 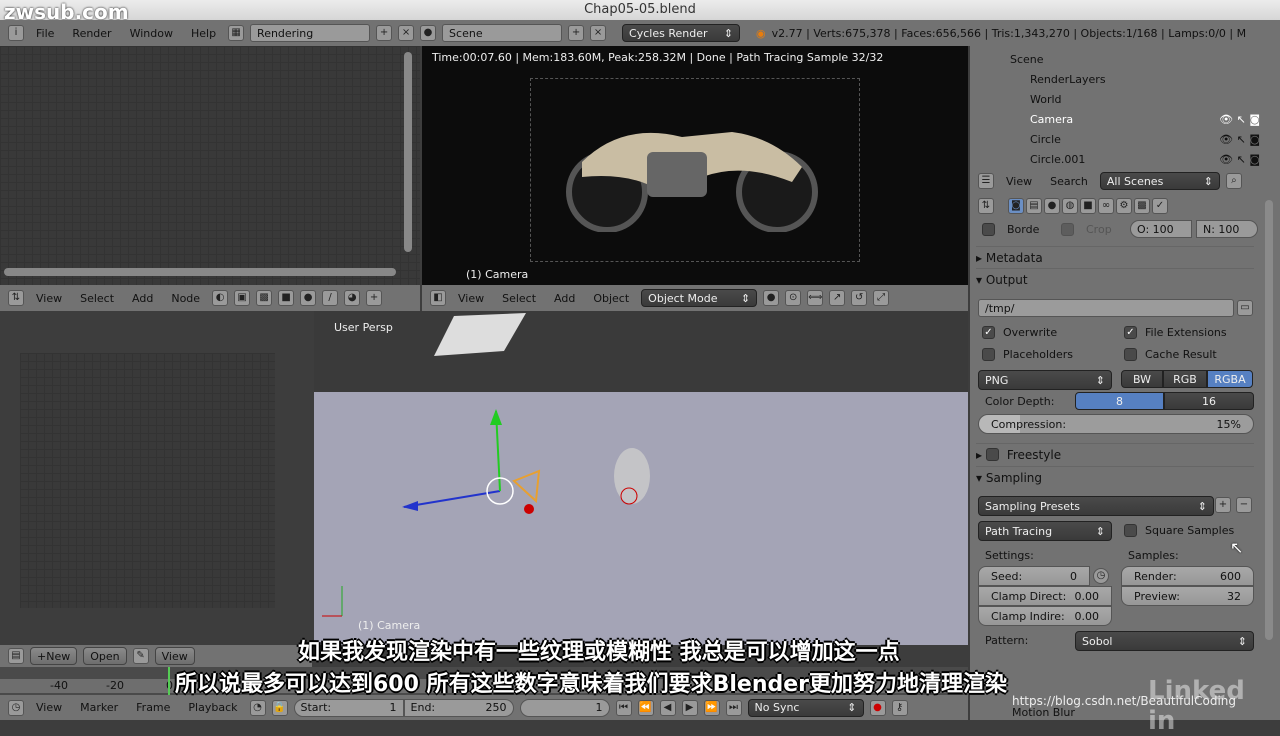 What do you see at coordinates (45, 33) in the screenshot?
I see `menu-file: File` at bounding box center [45, 33].